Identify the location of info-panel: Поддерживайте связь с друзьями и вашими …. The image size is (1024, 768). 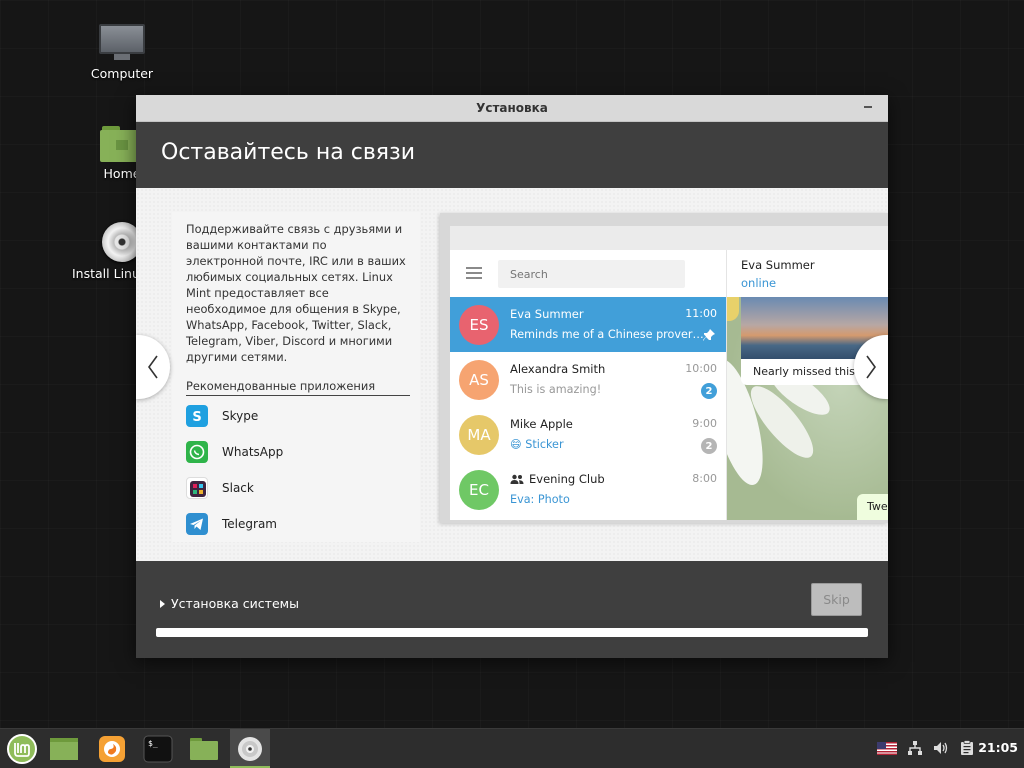
(296, 377).